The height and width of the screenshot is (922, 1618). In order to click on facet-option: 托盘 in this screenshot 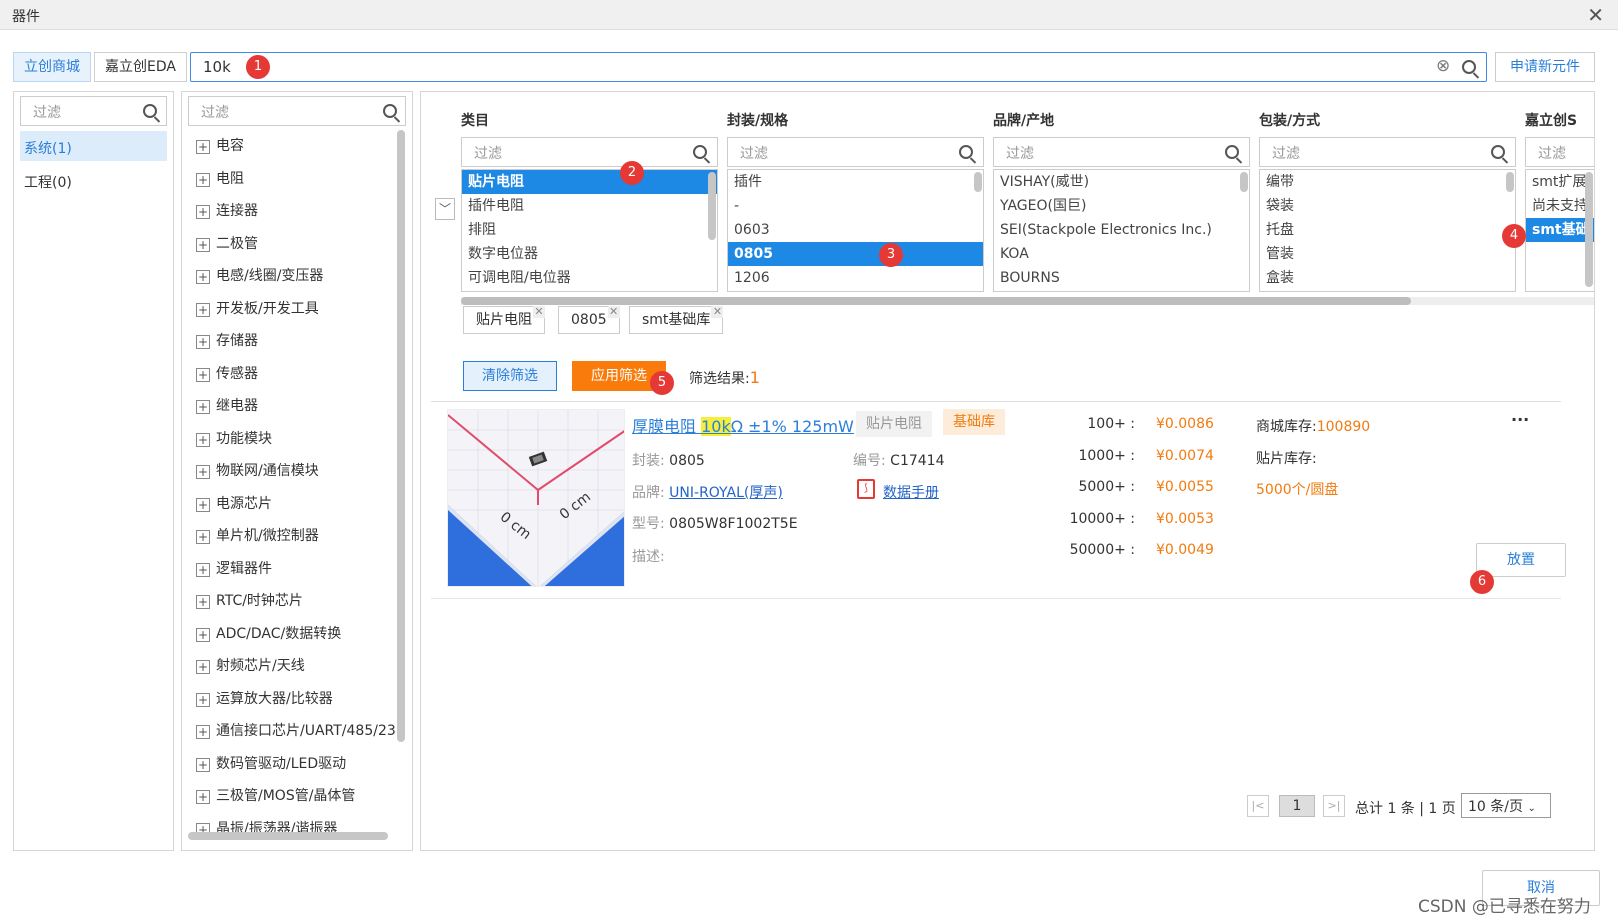, I will do `click(1387, 230)`.